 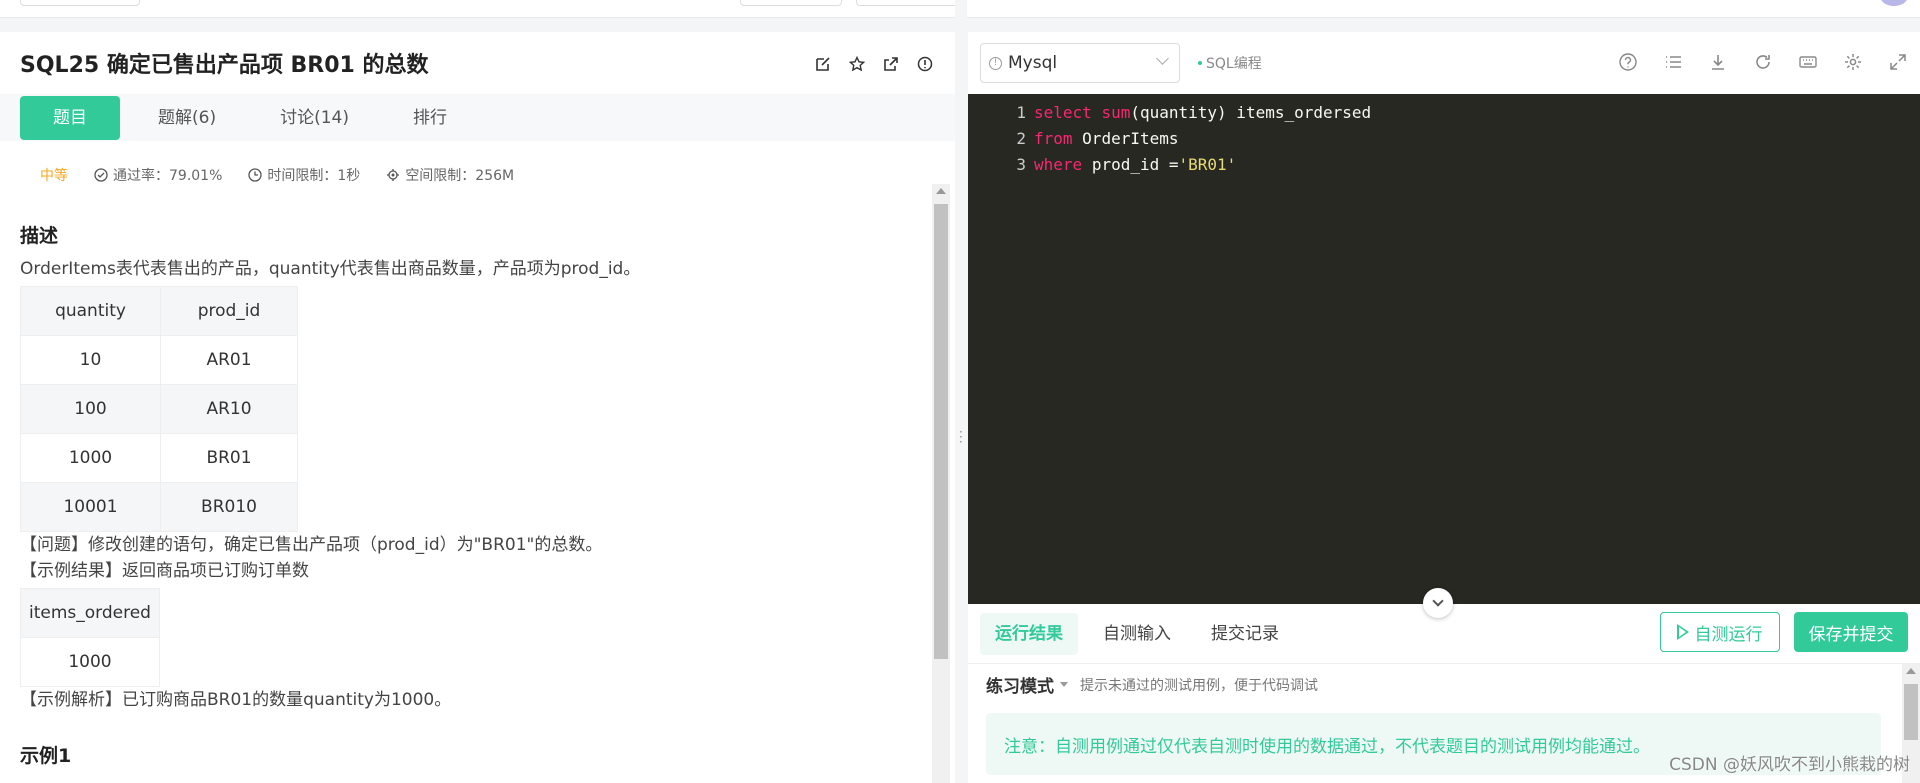 What do you see at coordinates (1789, 765) in the screenshot?
I see `watermark: CSDN @妖风吹不到小熊栽的树` at bounding box center [1789, 765].